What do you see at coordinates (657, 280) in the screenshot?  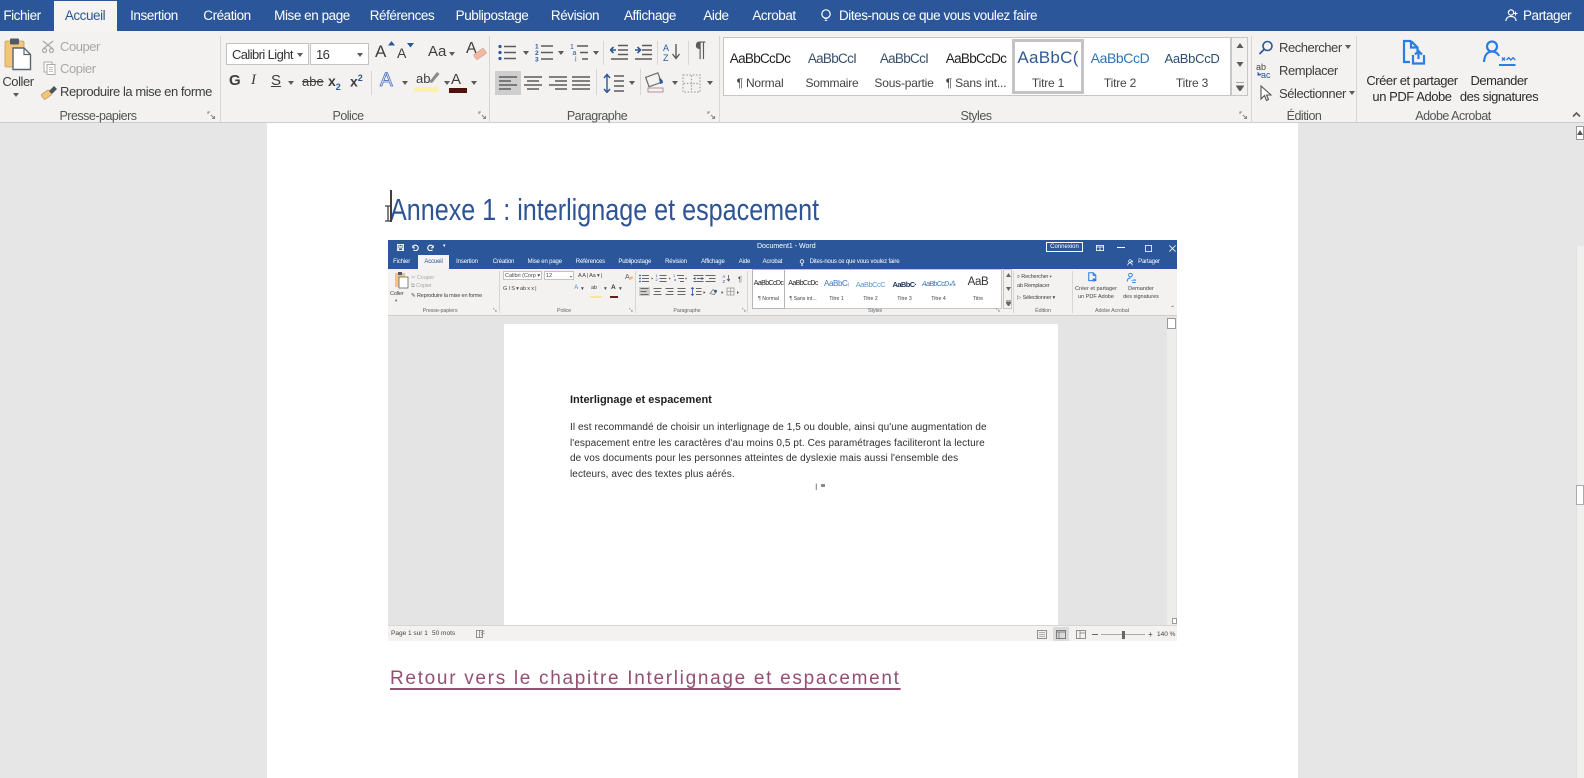 I see `svg-text: 2` at bounding box center [657, 280].